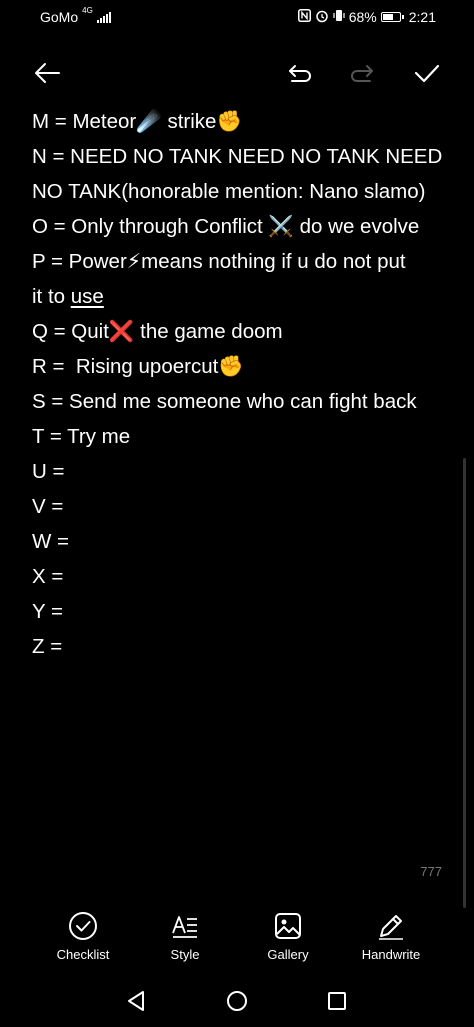 The image size is (474, 1027). I want to click on note-line: P = Power⚡means nothing if u do not put, so click(219, 261).